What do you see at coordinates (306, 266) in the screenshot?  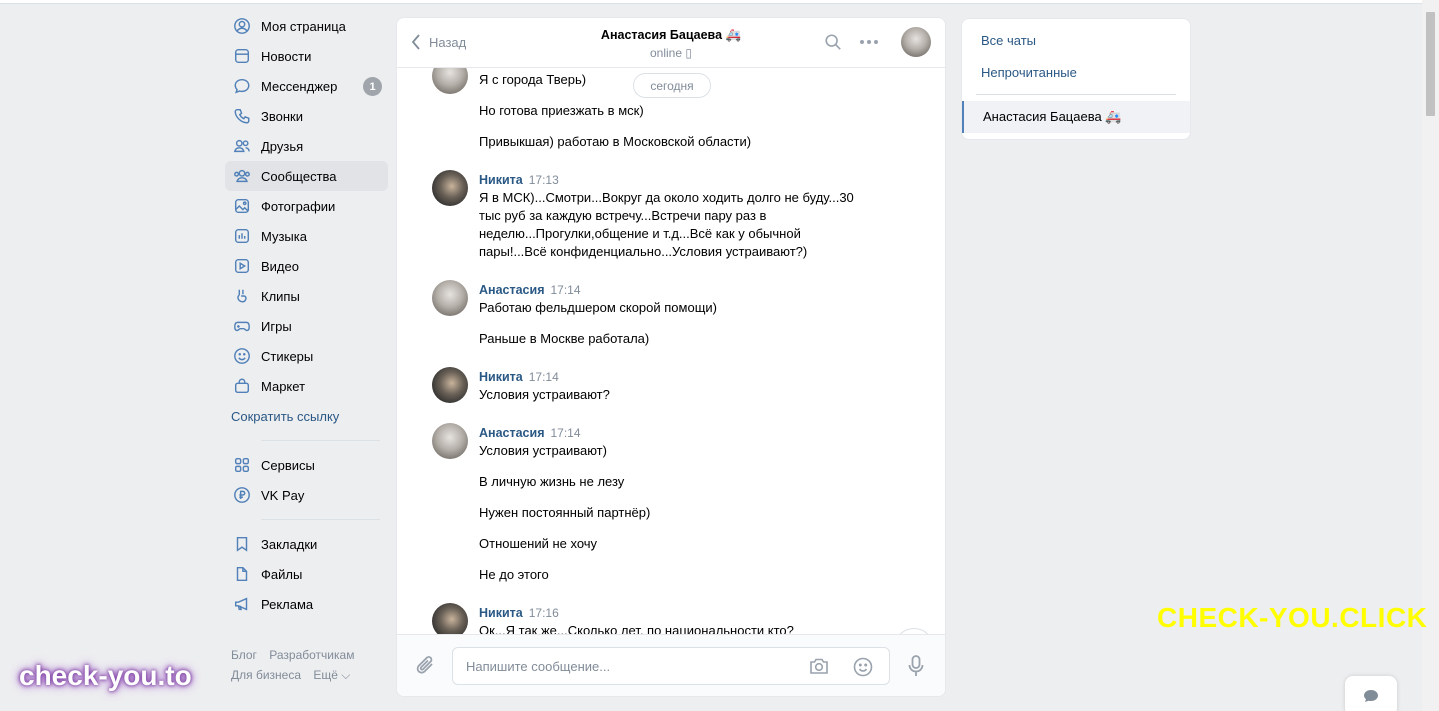 I see `nav-video: Видео` at bounding box center [306, 266].